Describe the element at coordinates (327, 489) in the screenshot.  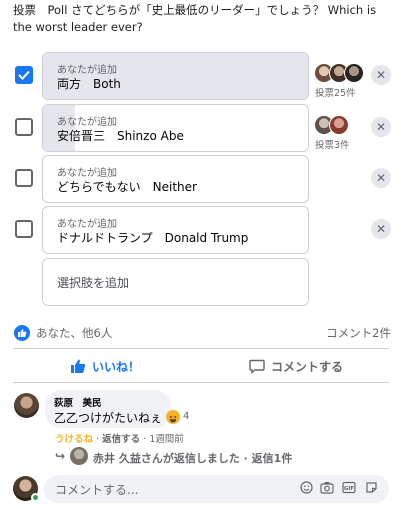
I see `camera-icon` at that location.